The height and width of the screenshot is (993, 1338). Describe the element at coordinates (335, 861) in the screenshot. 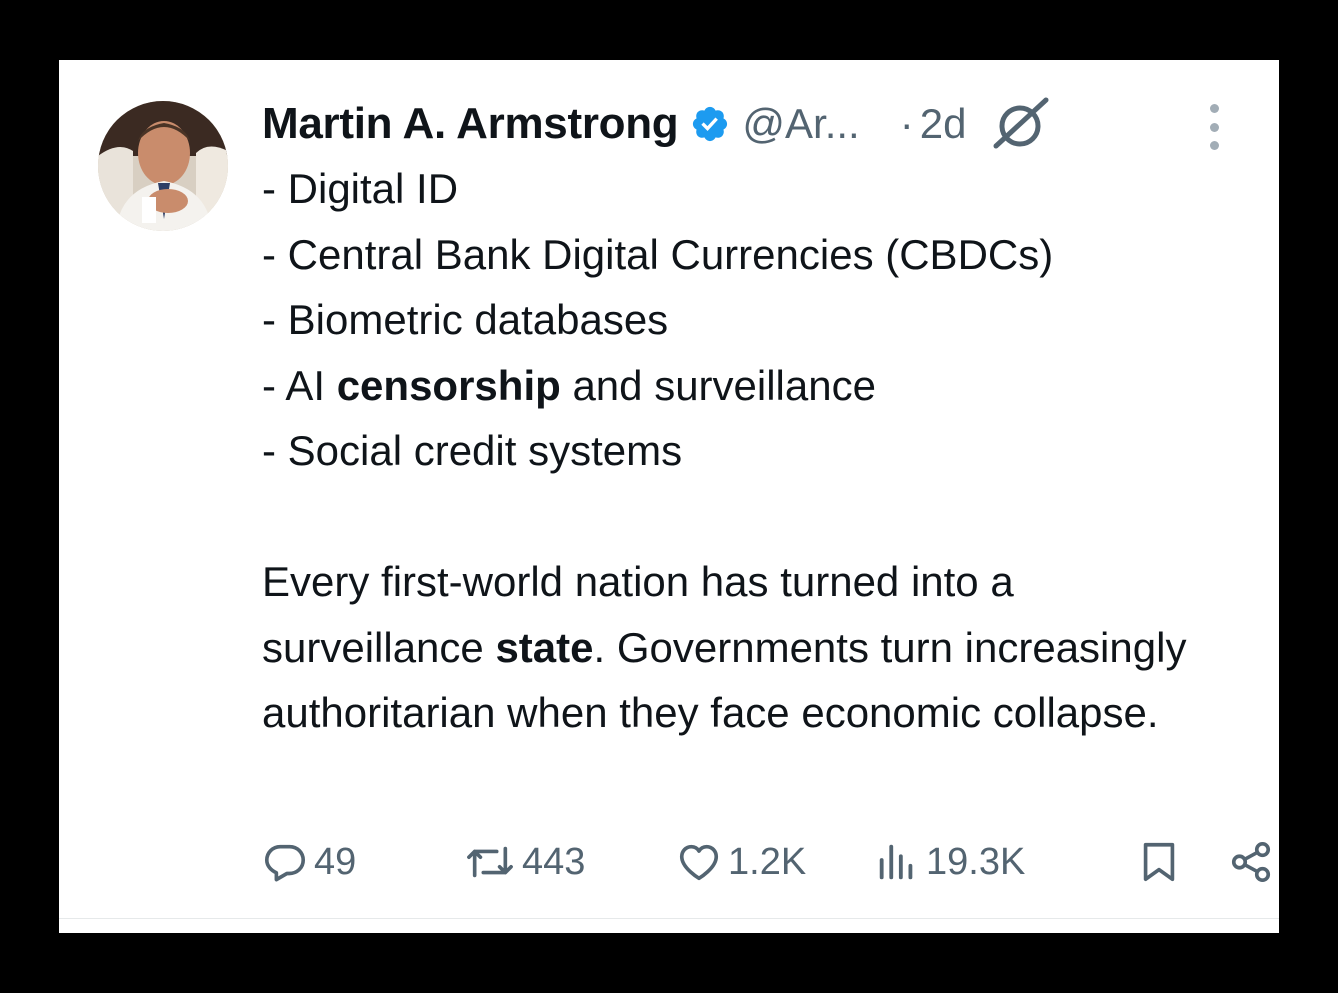

I see `reply-count: 49` at that location.